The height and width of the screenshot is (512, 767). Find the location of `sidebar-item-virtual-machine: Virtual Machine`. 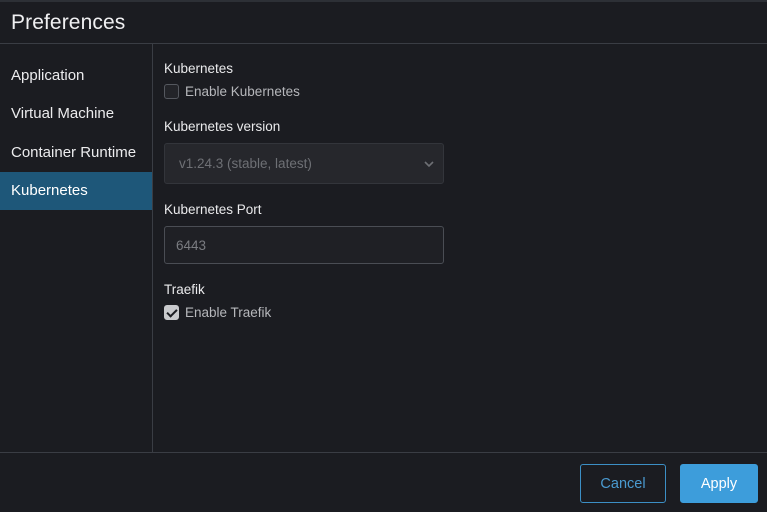

sidebar-item-virtual-machine: Virtual Machine is located at coordinates (76, 114).